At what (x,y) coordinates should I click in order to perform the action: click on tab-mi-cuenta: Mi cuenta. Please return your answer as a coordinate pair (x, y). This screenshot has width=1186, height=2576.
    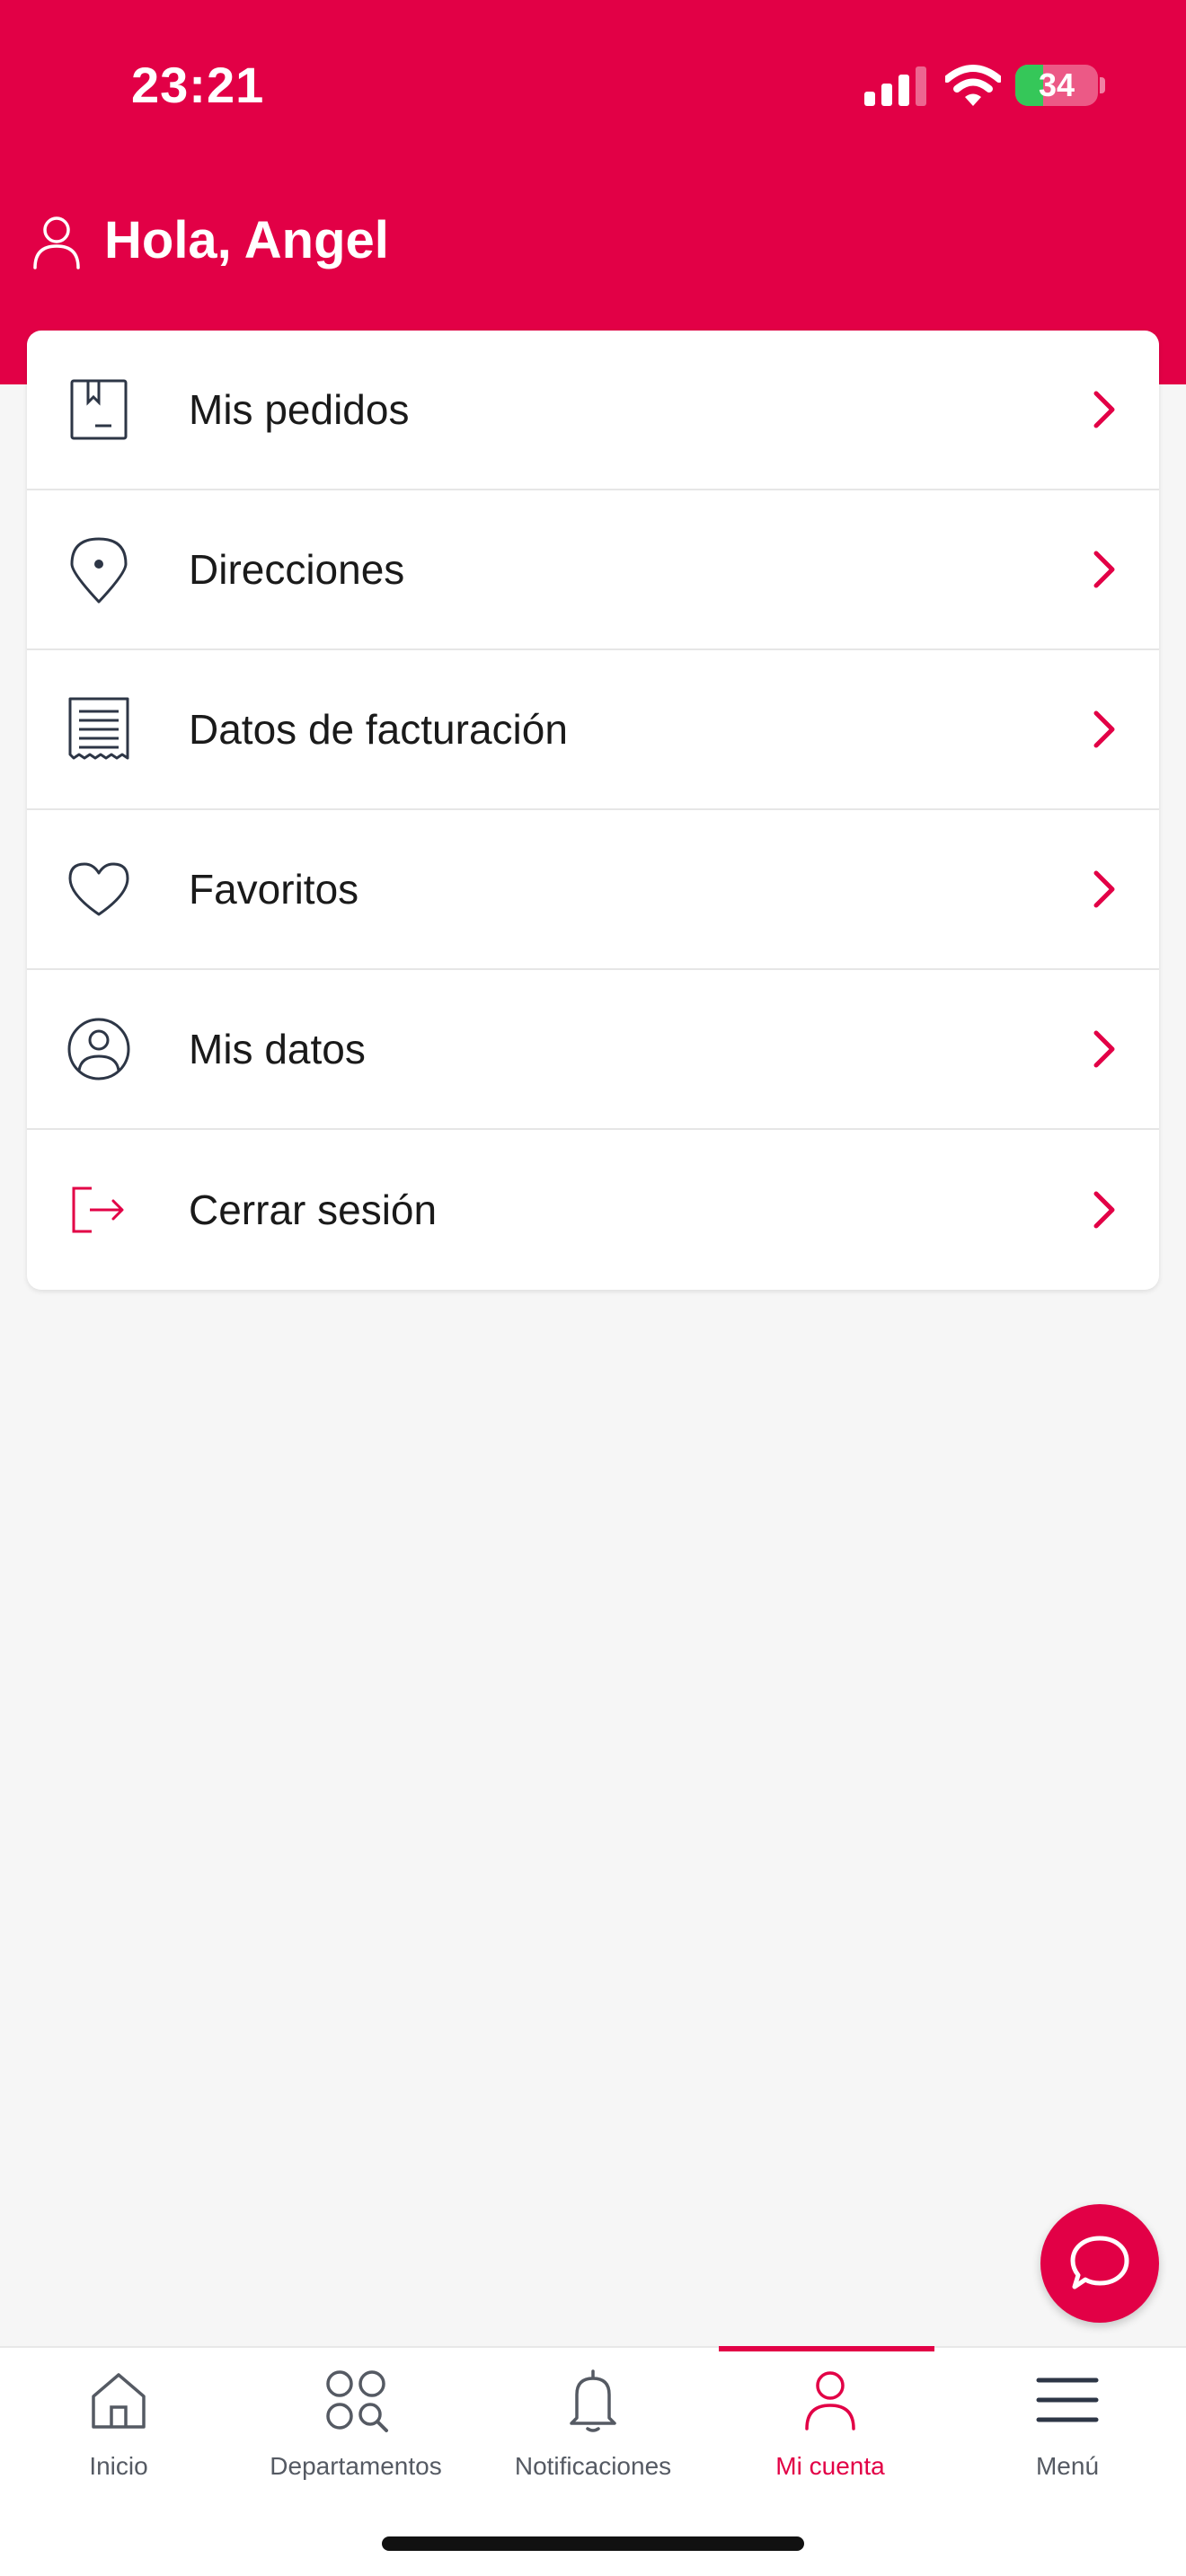
    Looking at the image, I should click on (830, 2423).